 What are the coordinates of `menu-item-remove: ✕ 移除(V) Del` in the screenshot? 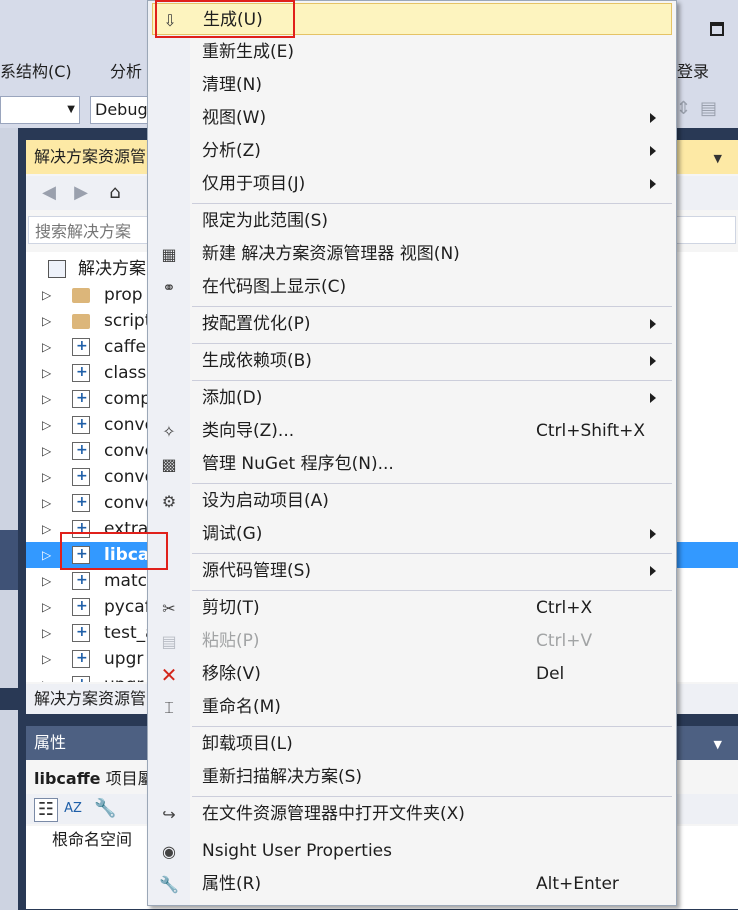 It's located at (412, 674).